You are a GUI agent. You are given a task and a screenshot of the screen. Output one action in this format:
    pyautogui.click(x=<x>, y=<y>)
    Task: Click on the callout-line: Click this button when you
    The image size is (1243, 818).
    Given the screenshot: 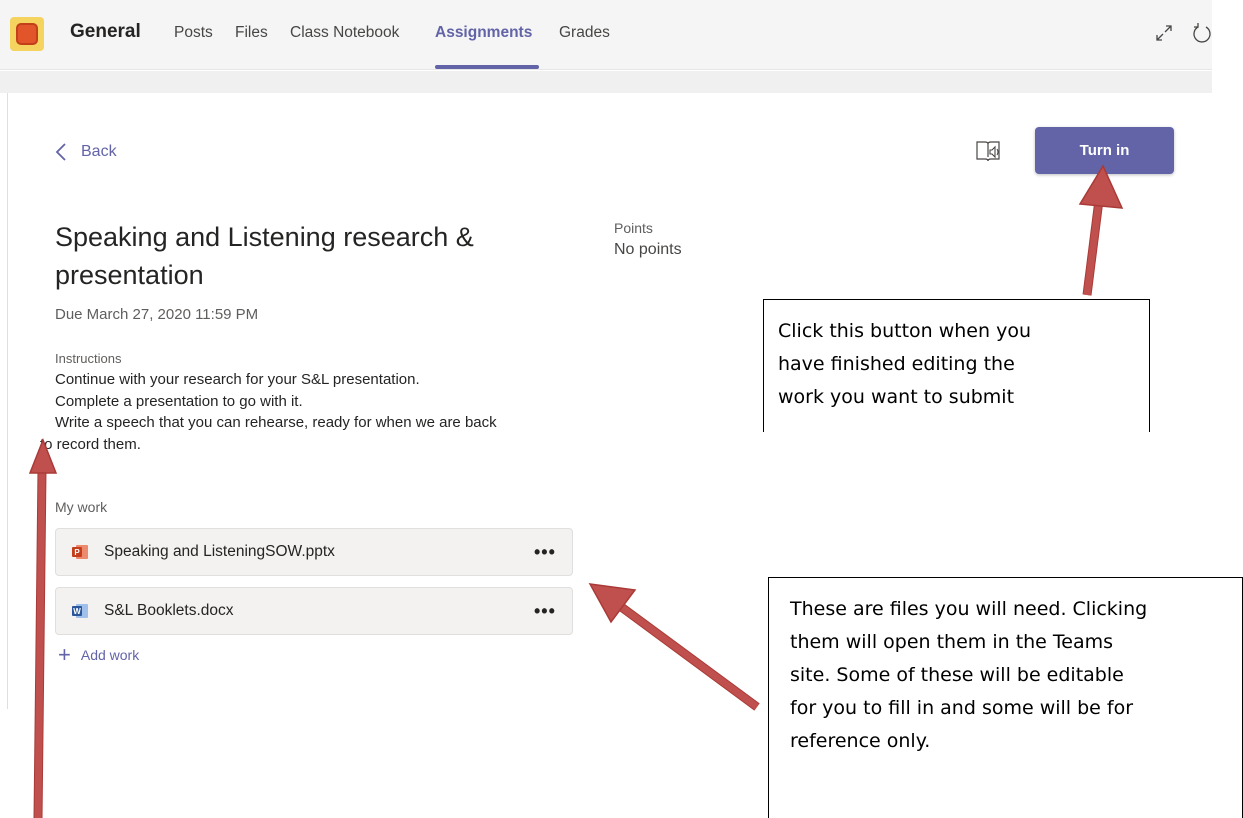 What is the action you would take?
    pyautogui.click(x=904, y=331)
    